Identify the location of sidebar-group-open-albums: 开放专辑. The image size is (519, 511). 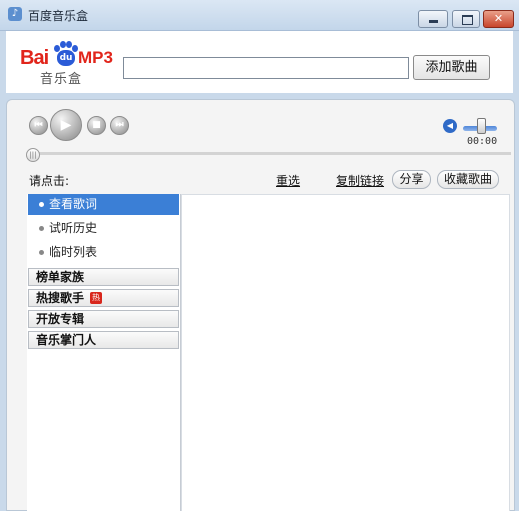
(103, 319).